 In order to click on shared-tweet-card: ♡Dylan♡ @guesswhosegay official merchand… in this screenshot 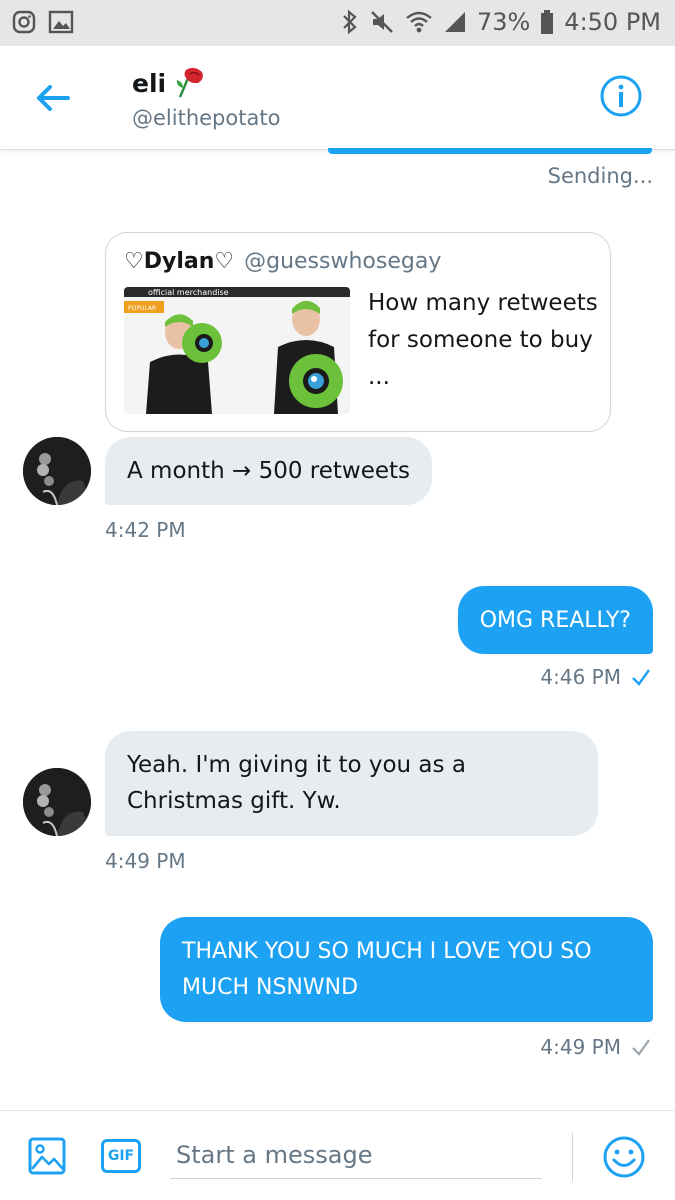, I will do `click(358, 332)`.